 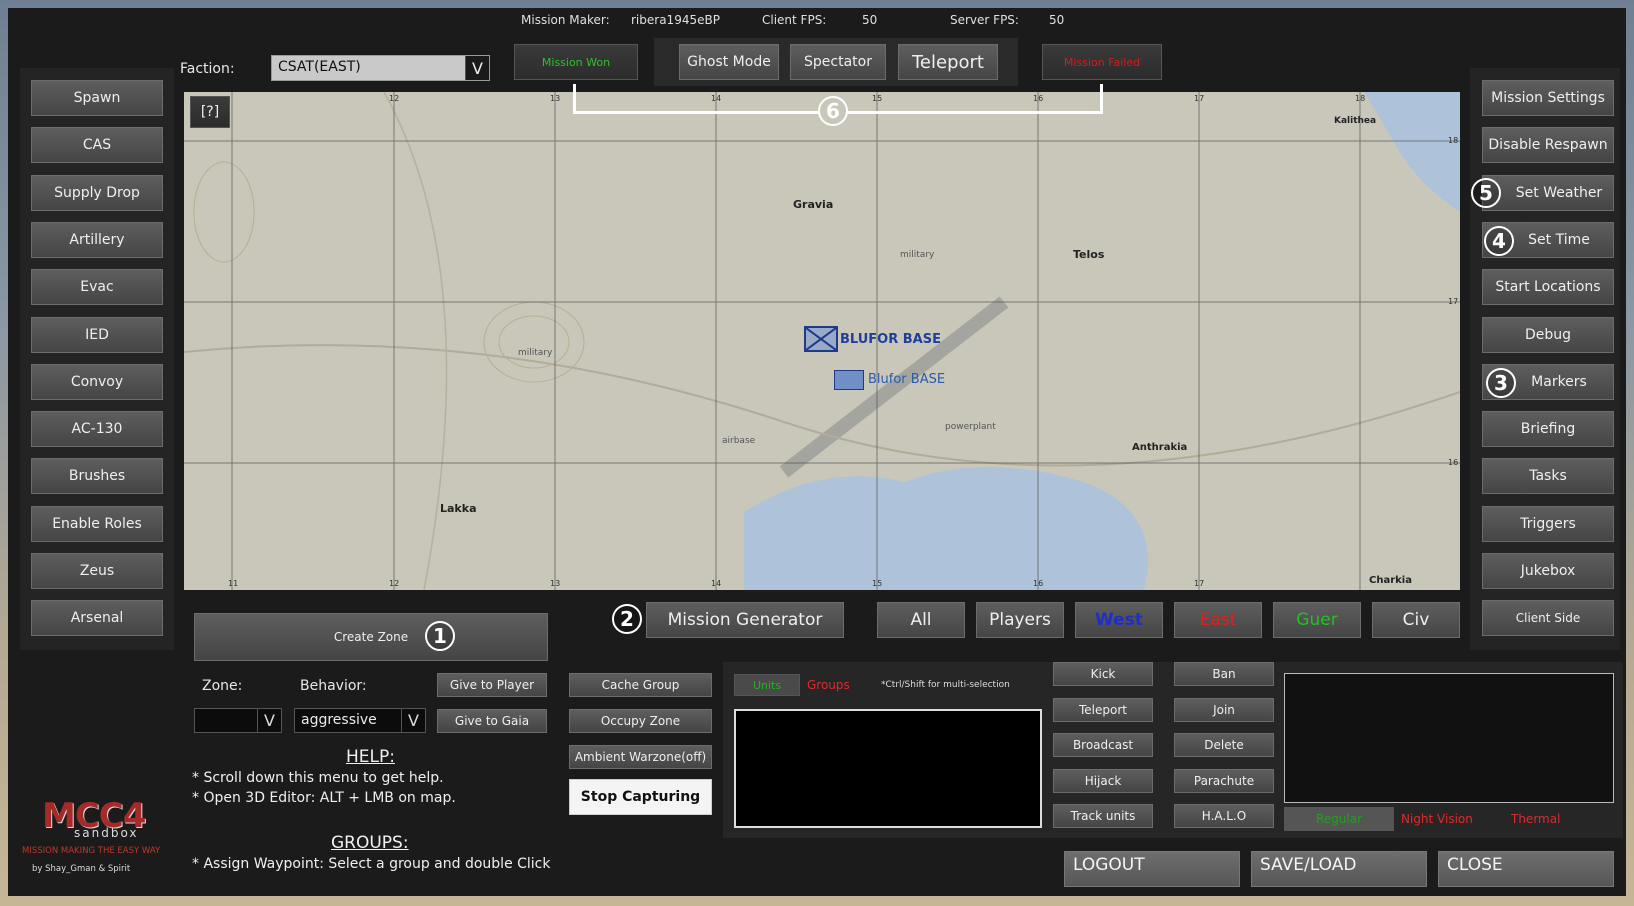 What do you see at coordinates (360, 720) in the screenshot?
I see `behavior-select: aggressive V` at bounding box center [360, 720].